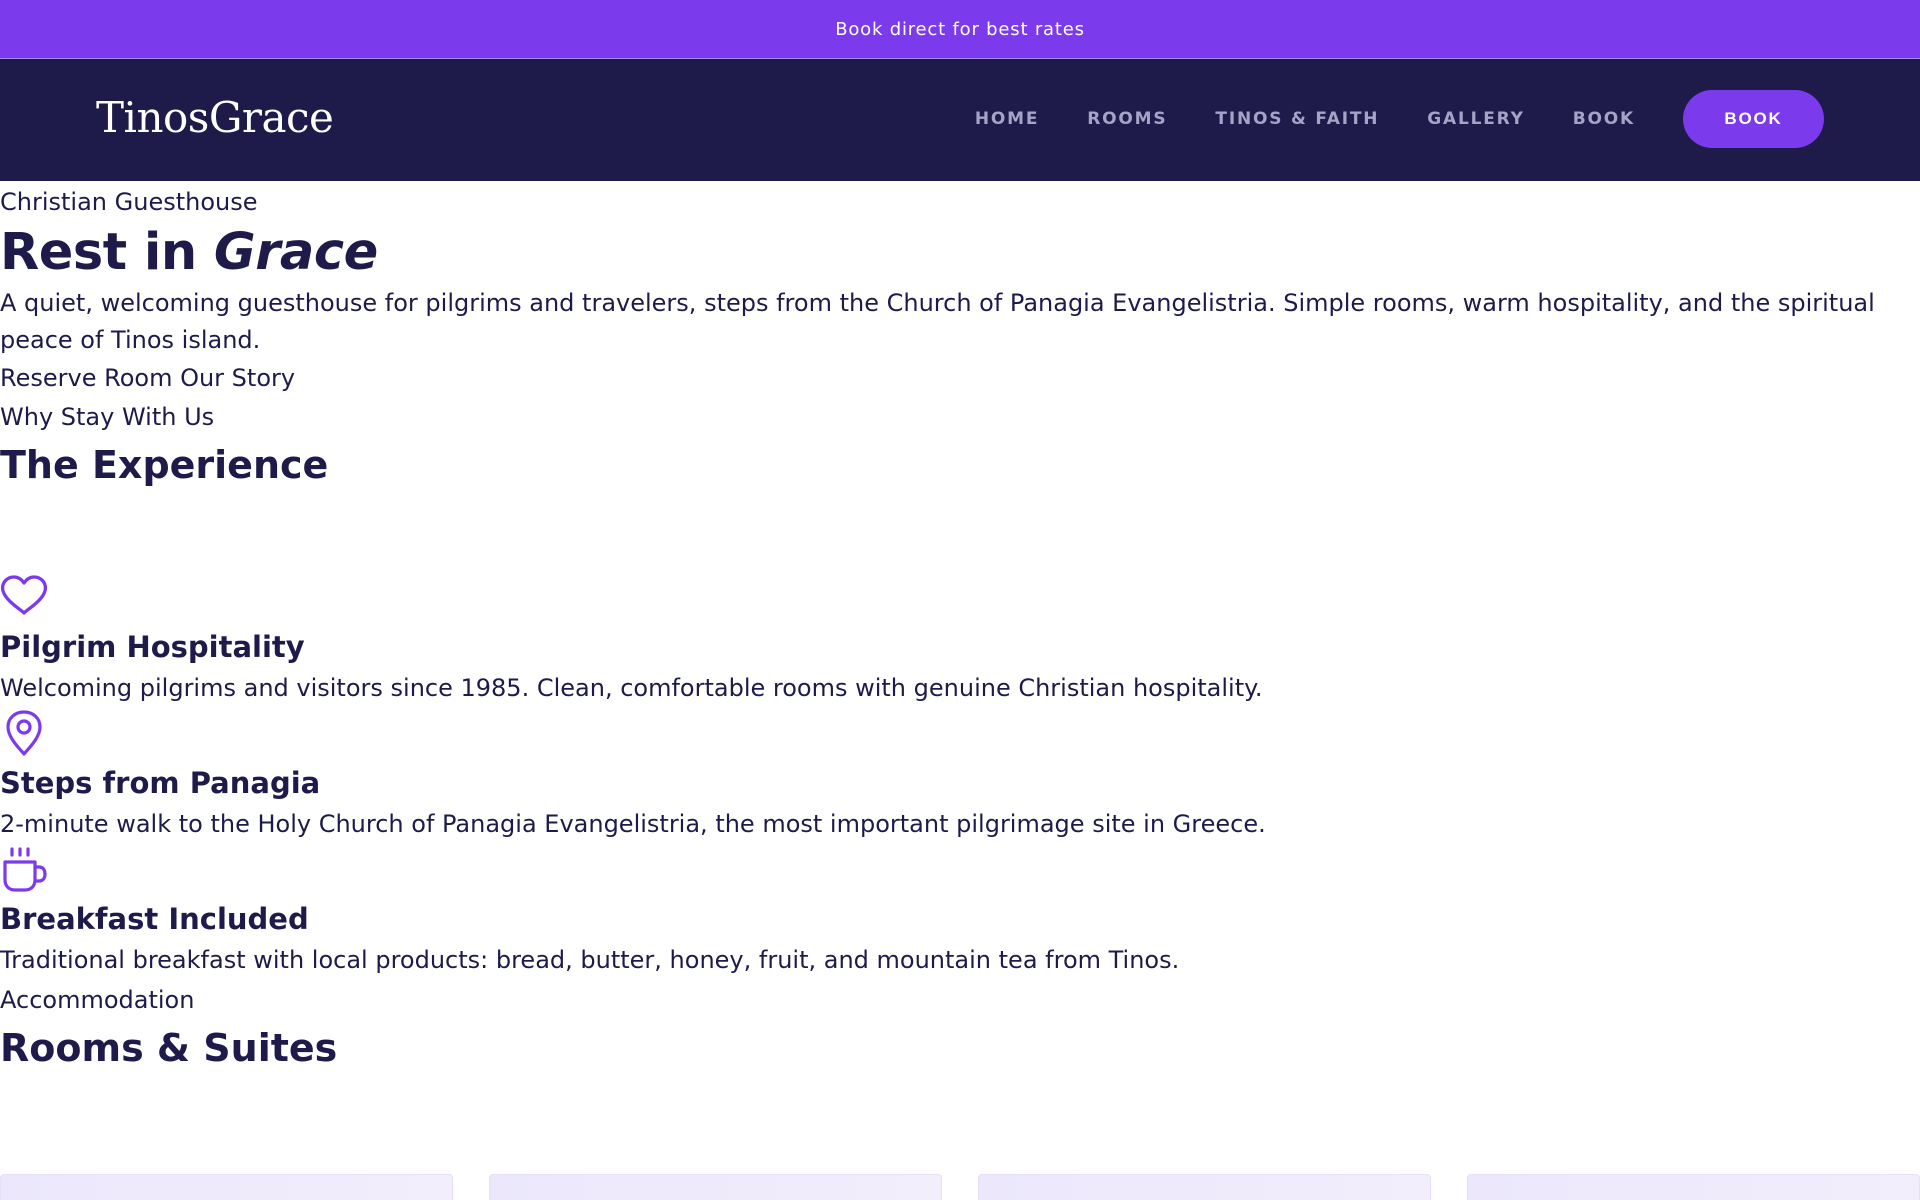 This screenshot has height=1200, width=1920. I want to click on hero-eyebrow: Christian Guesthouse, so click(129, 202).